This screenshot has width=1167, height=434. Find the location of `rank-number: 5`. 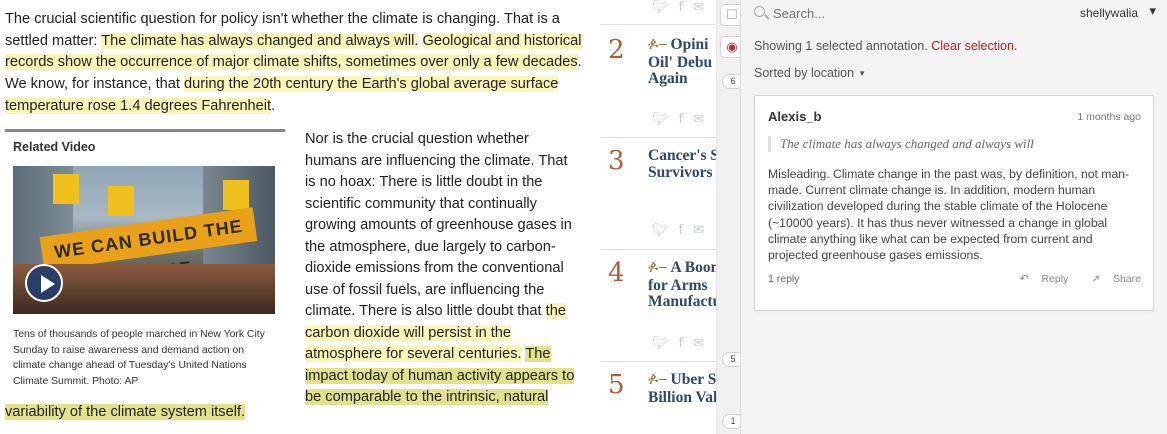

rank-number: 5 is located at coordinates (616, 385).